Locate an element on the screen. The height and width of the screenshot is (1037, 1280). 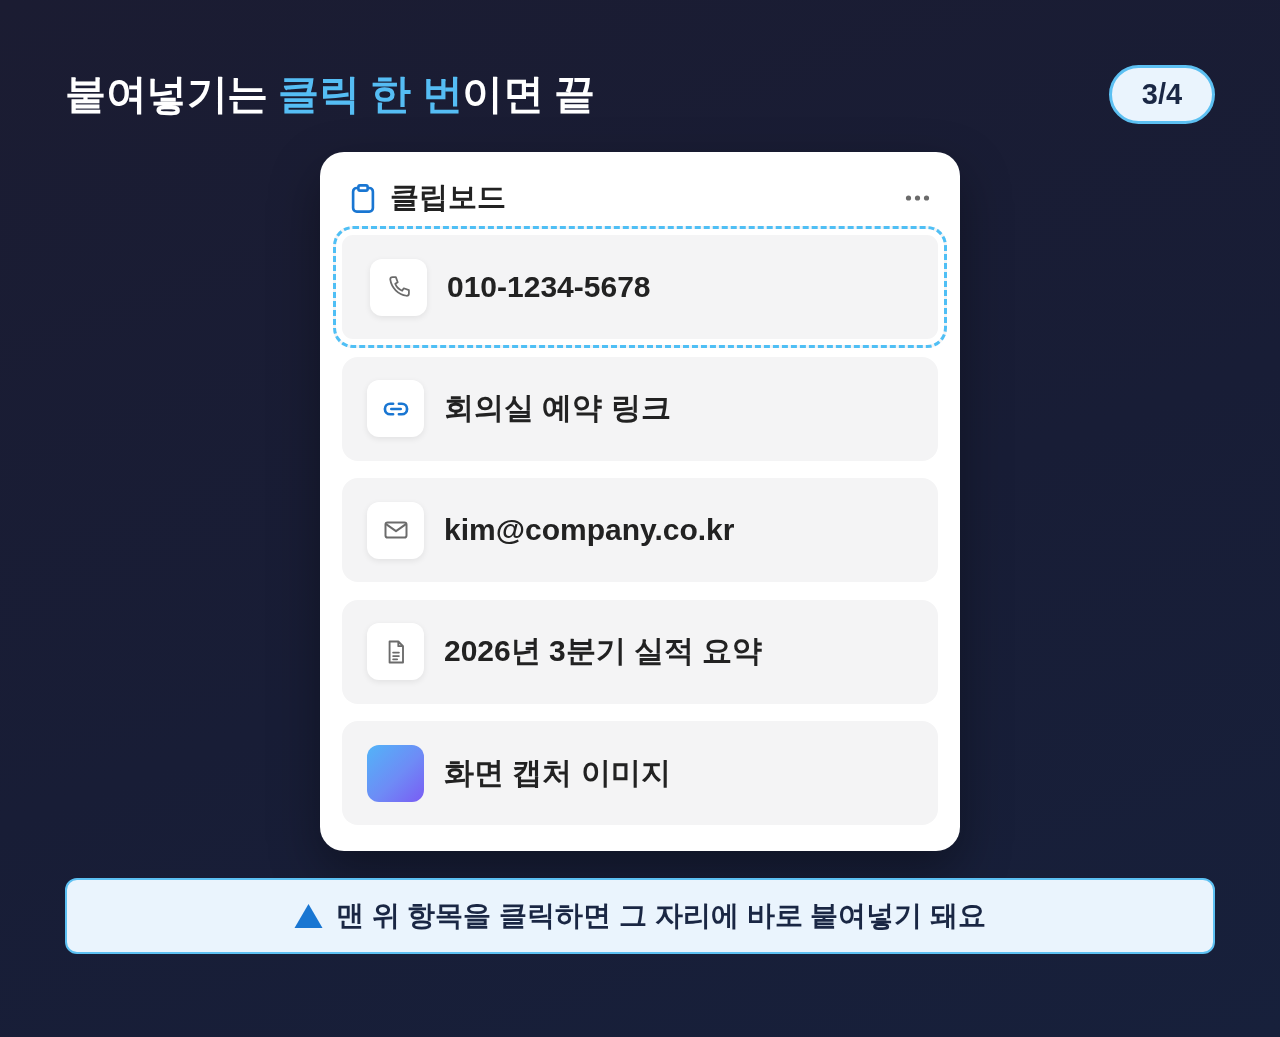
item-text: 2026년 3분기 실적 요약 is located at coordinates (603, 651).